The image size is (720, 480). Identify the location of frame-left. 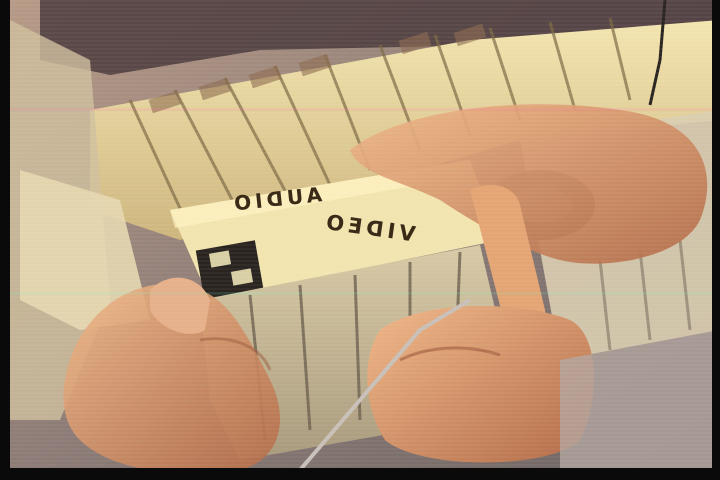
(5, 240).